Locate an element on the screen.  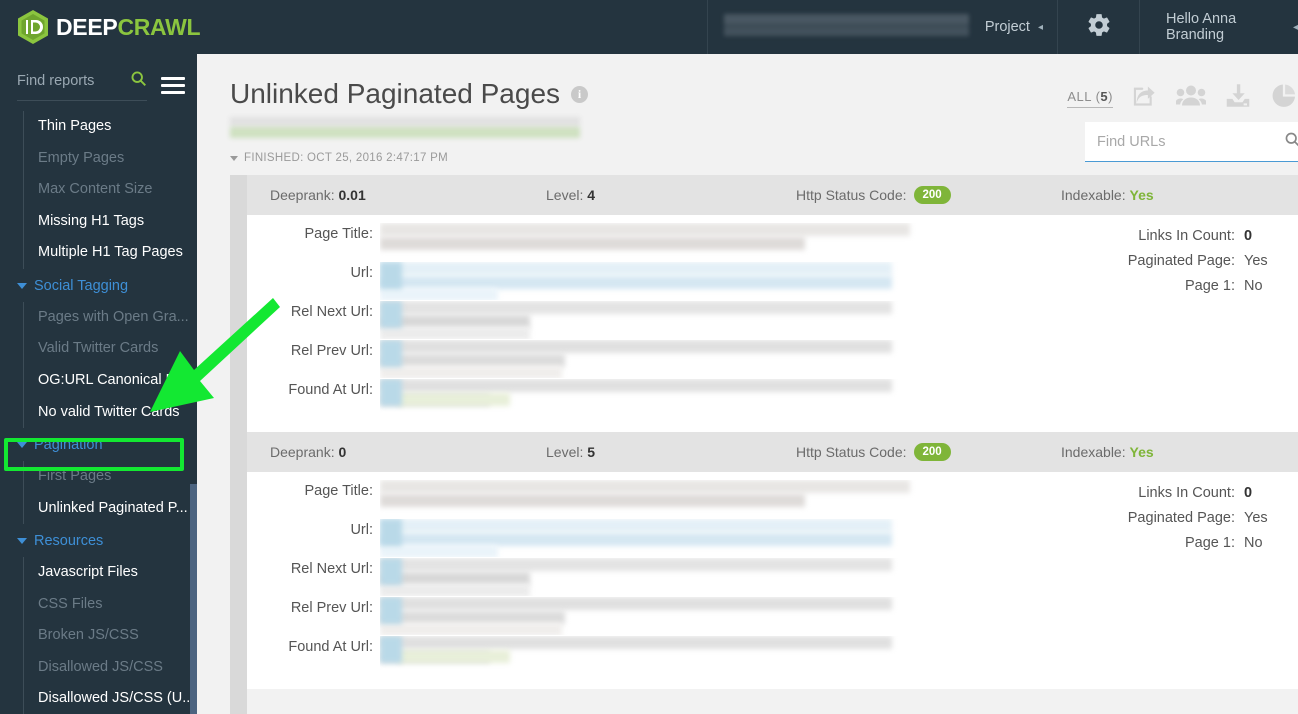
crawl-finished-label: FINISHED: OCT 25, 2016 2:47:17 PM is located at coordinates (346, 158).